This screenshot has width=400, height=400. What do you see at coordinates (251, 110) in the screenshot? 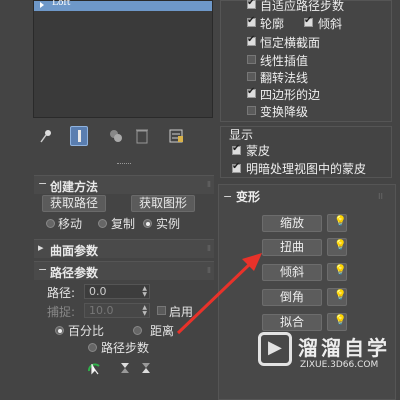
I see `transform-degrade-checkbox` at bounding box center [251, 110].